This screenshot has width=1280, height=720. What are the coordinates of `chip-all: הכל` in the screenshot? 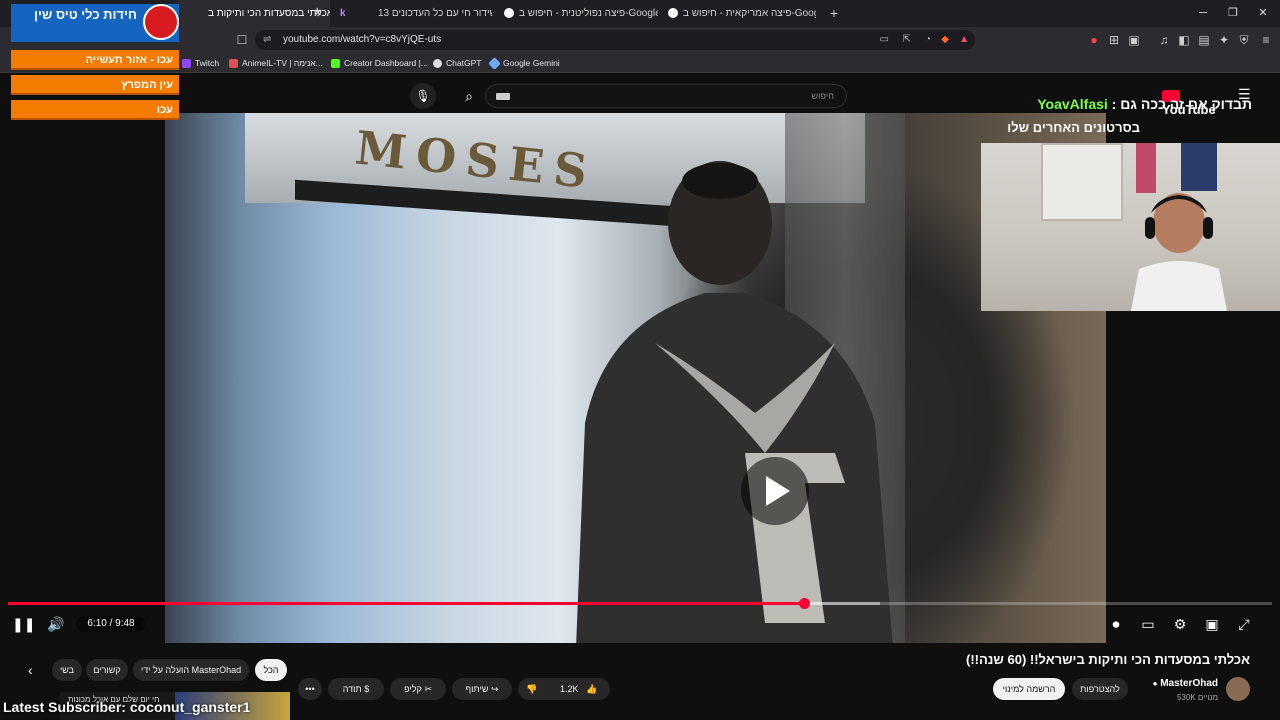 It's located at (271, 670).